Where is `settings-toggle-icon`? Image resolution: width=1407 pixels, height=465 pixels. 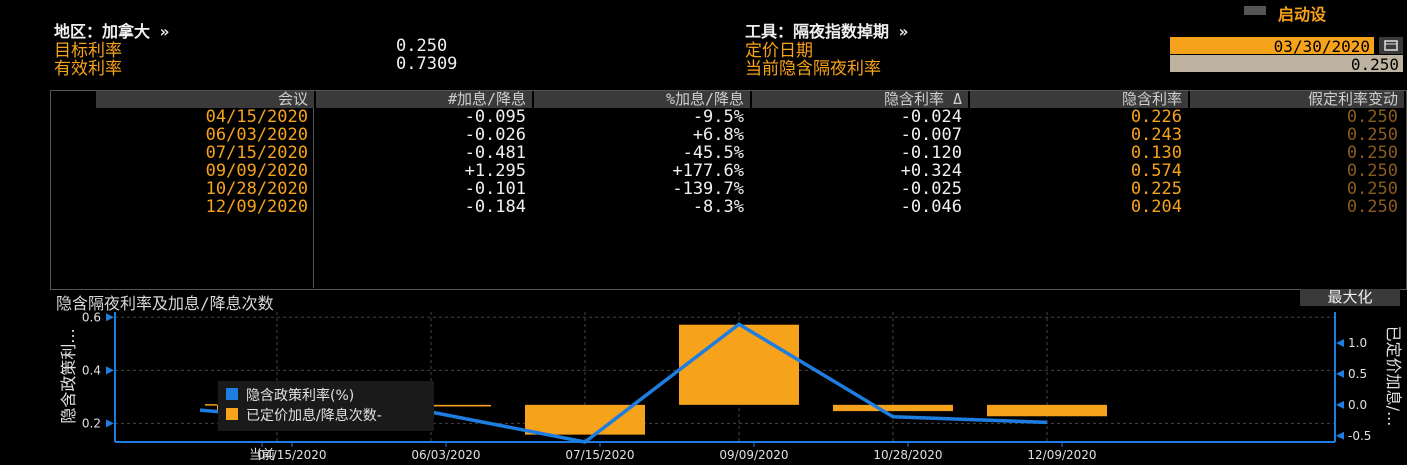
settings-toggle-icon is located at coordinates (1255, 10).